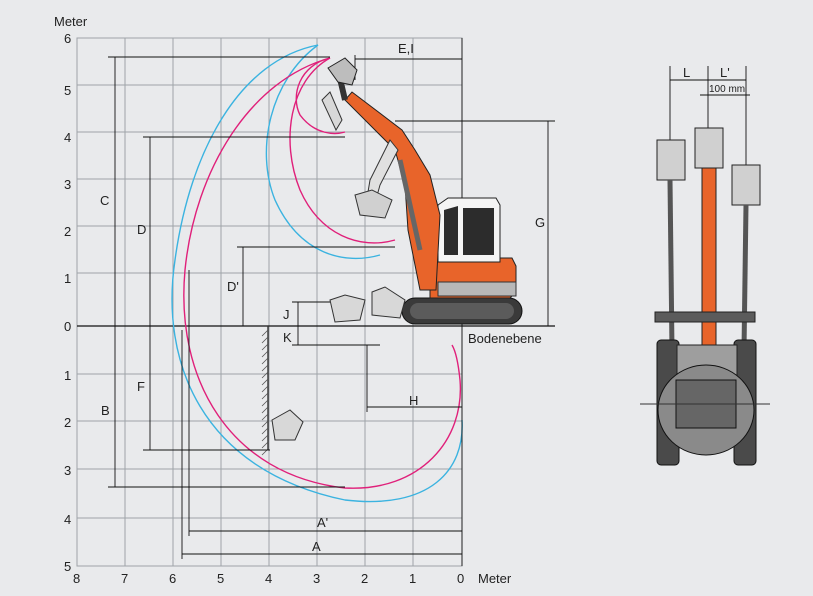  What do you see at coordinates (67, 231) in the screenshot?
I see `y-tick-2: 2` at bounding box center [67, 231].